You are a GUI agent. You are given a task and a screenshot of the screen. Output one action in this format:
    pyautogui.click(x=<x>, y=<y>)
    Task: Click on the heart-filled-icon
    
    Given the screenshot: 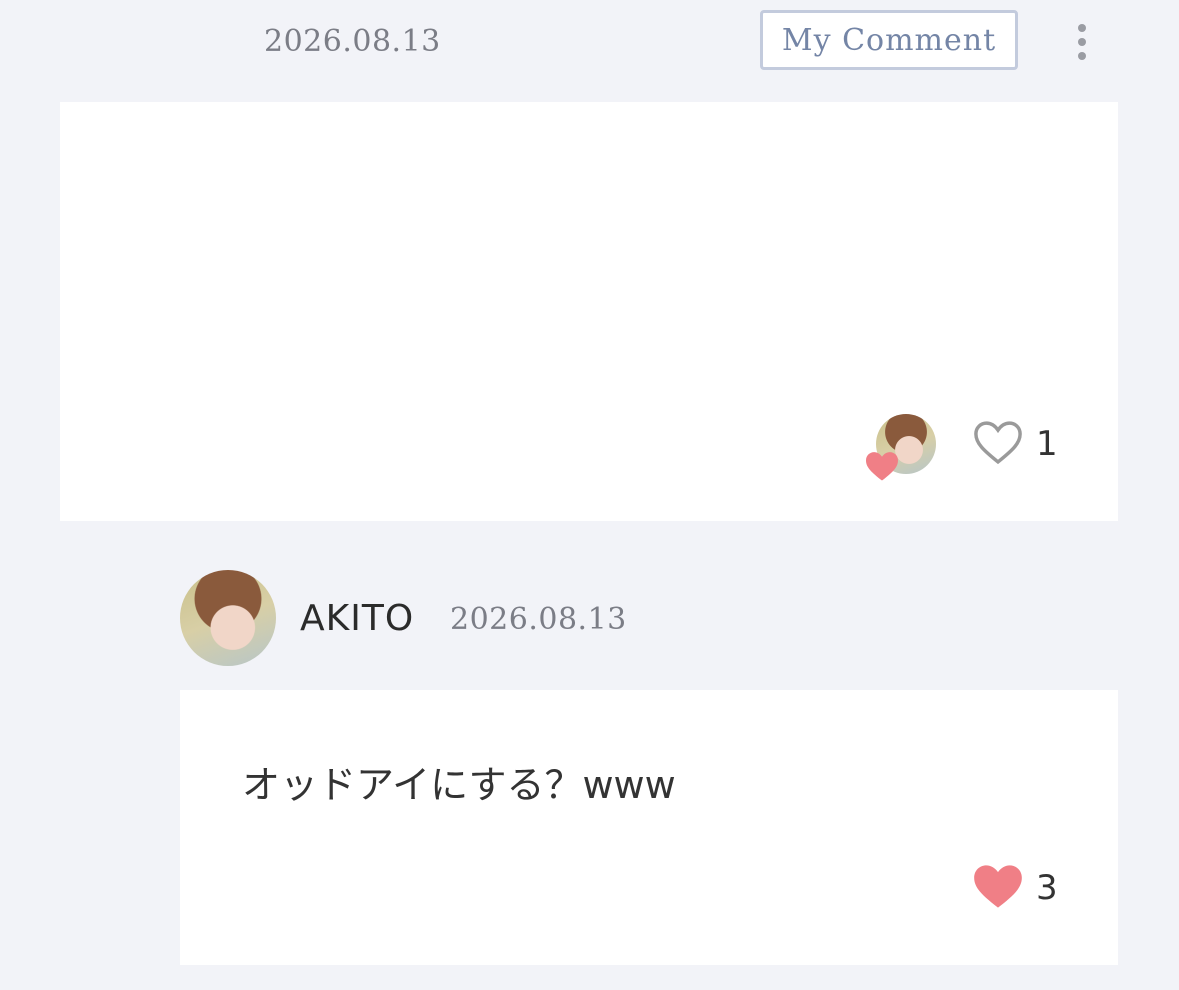 What is the action you would take?
    pyautogui.click(x=998, y=886)
    